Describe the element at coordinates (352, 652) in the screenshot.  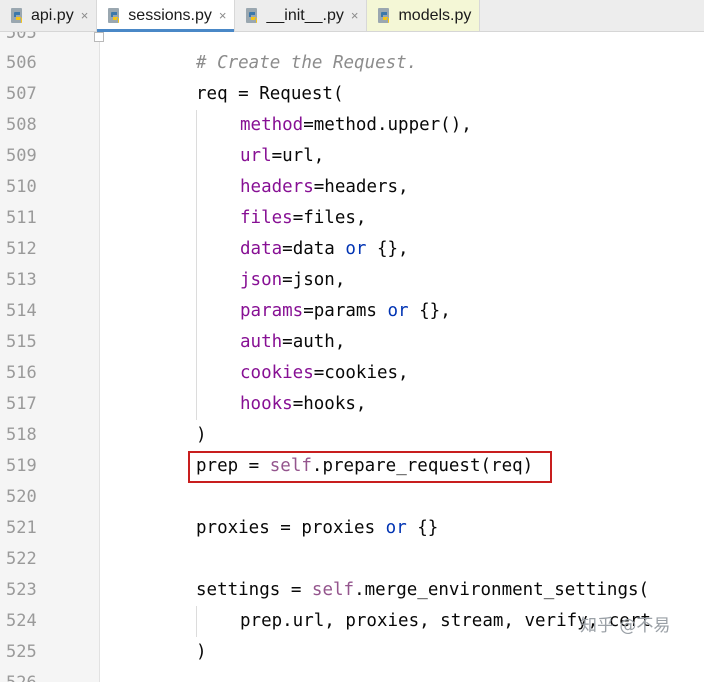
I see `code-line: 525 )` at that location.